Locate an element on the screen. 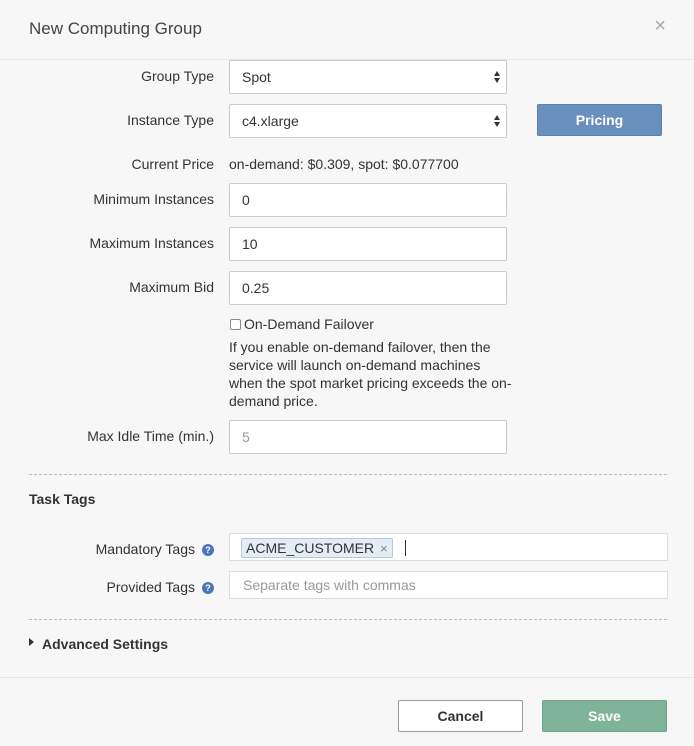 Image resolution: width=694 pixels, height=746 pixels. dialog-title: New Computing Group is located at coordinates (115, 28).